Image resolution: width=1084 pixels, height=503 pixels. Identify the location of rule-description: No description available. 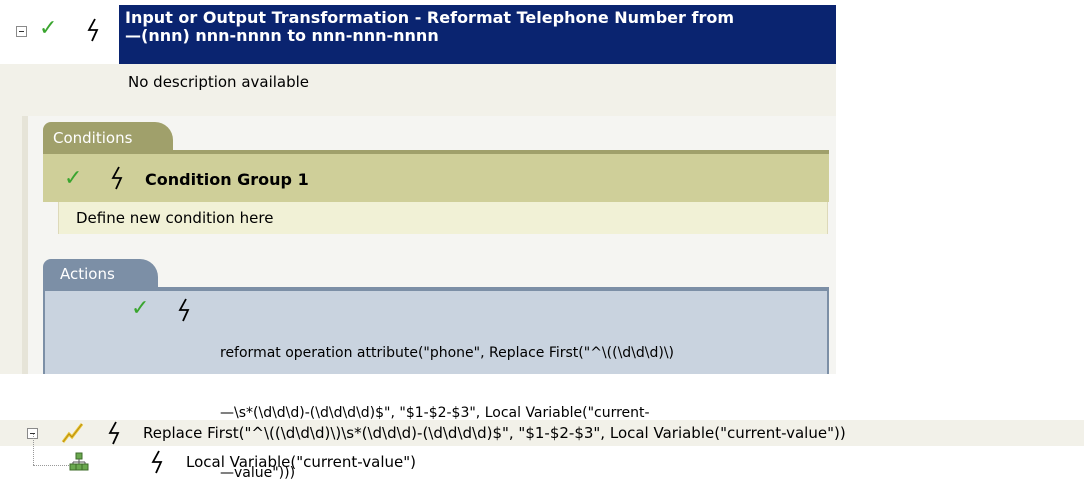
(219, 82).